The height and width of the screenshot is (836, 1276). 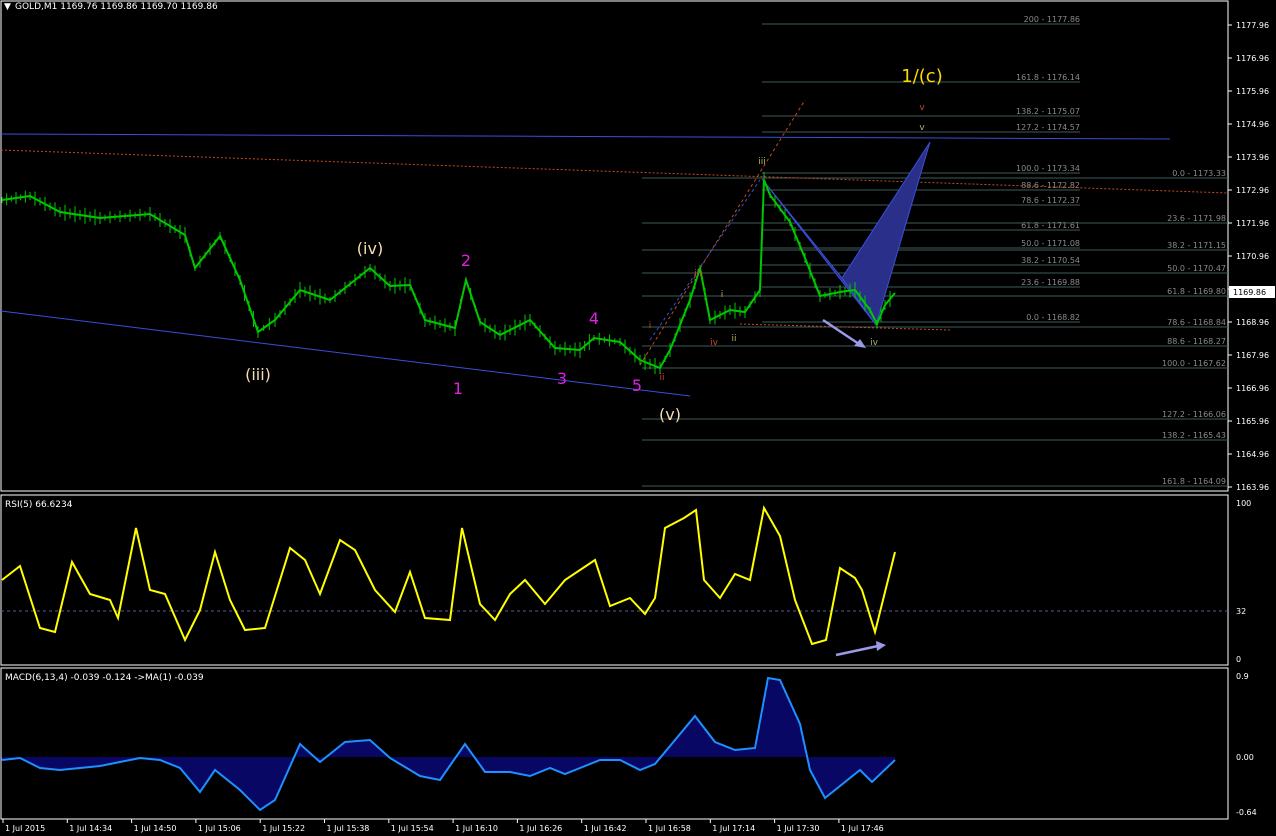 I want to click on wave-label-iii-paren: (iii), so click(x=258, y=374).